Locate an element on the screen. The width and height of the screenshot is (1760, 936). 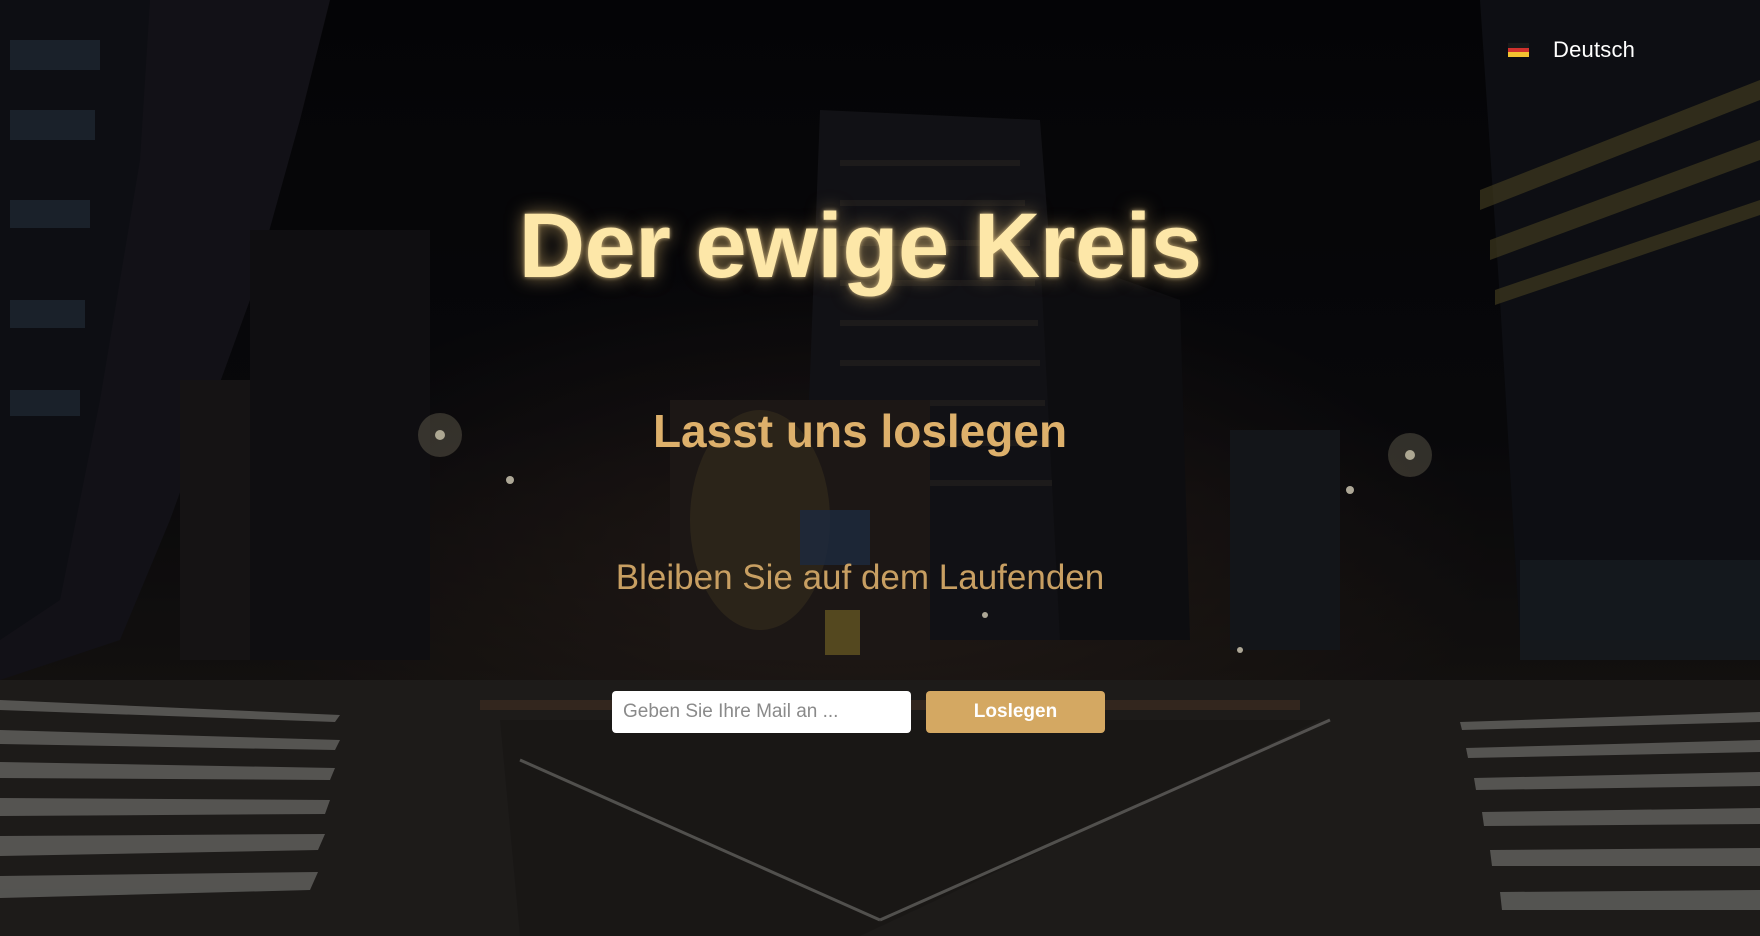
hero-subtitle: Lasst uns loslegen is located at coordinates (860, 431).